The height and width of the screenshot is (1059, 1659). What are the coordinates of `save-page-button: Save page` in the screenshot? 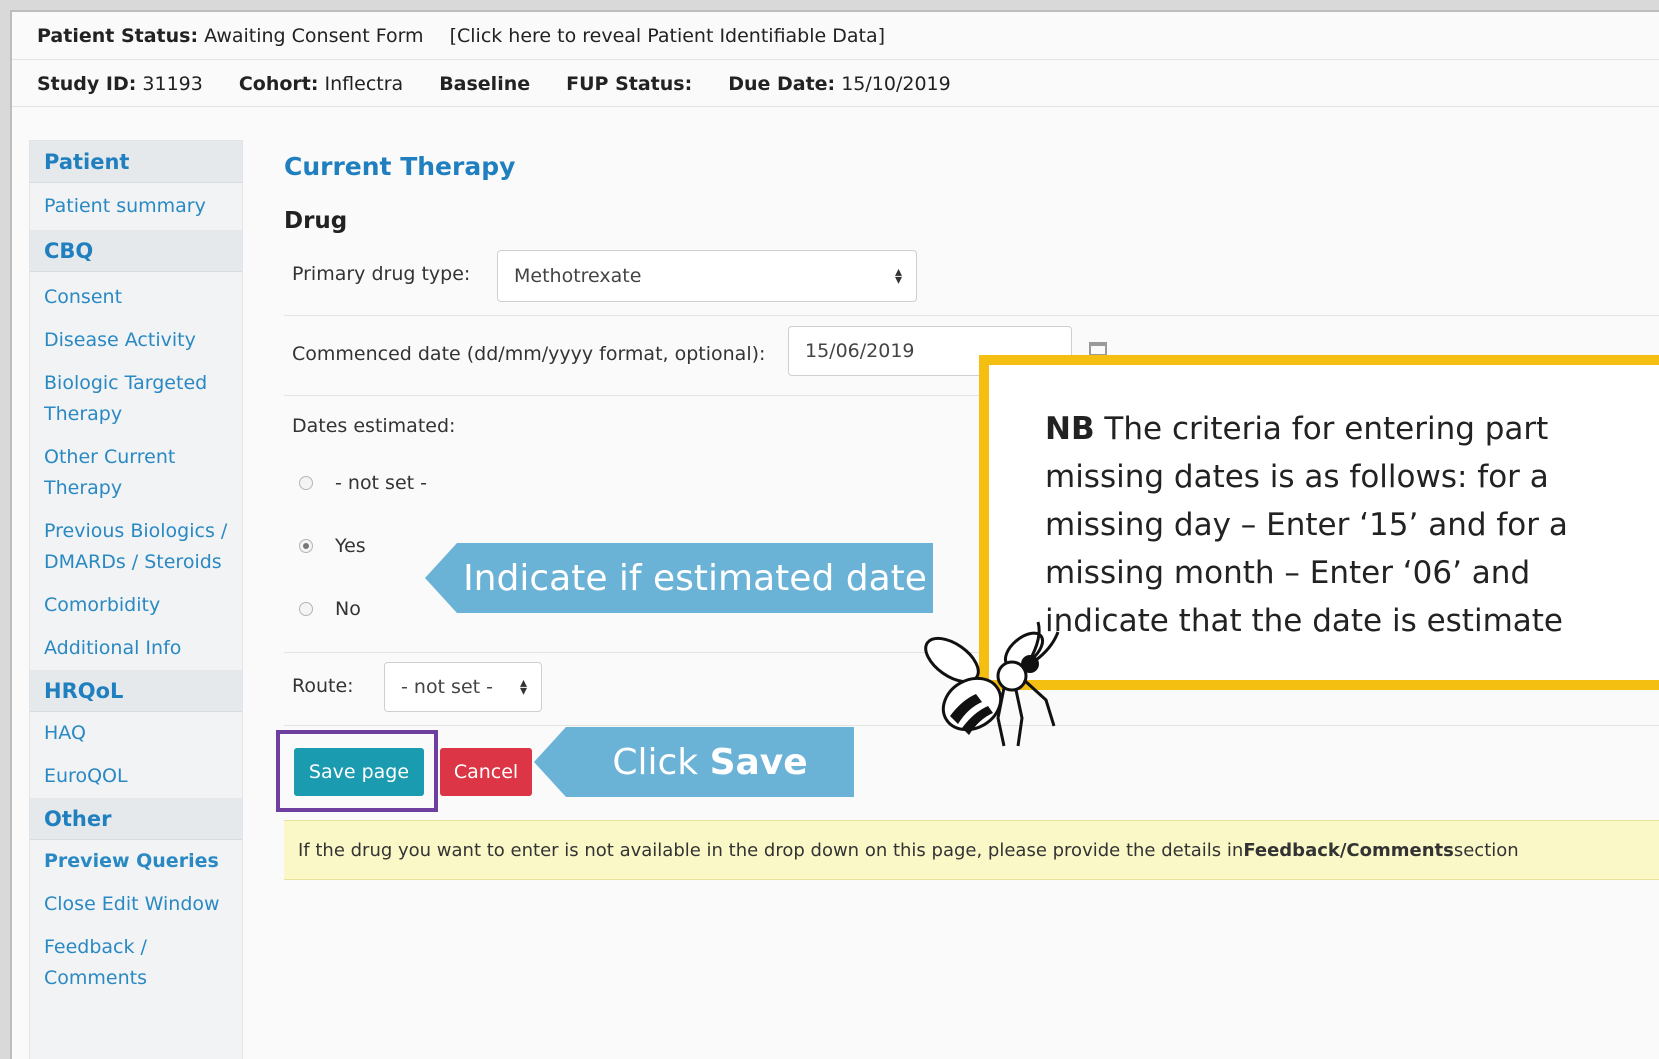 It's located at (359, 772).